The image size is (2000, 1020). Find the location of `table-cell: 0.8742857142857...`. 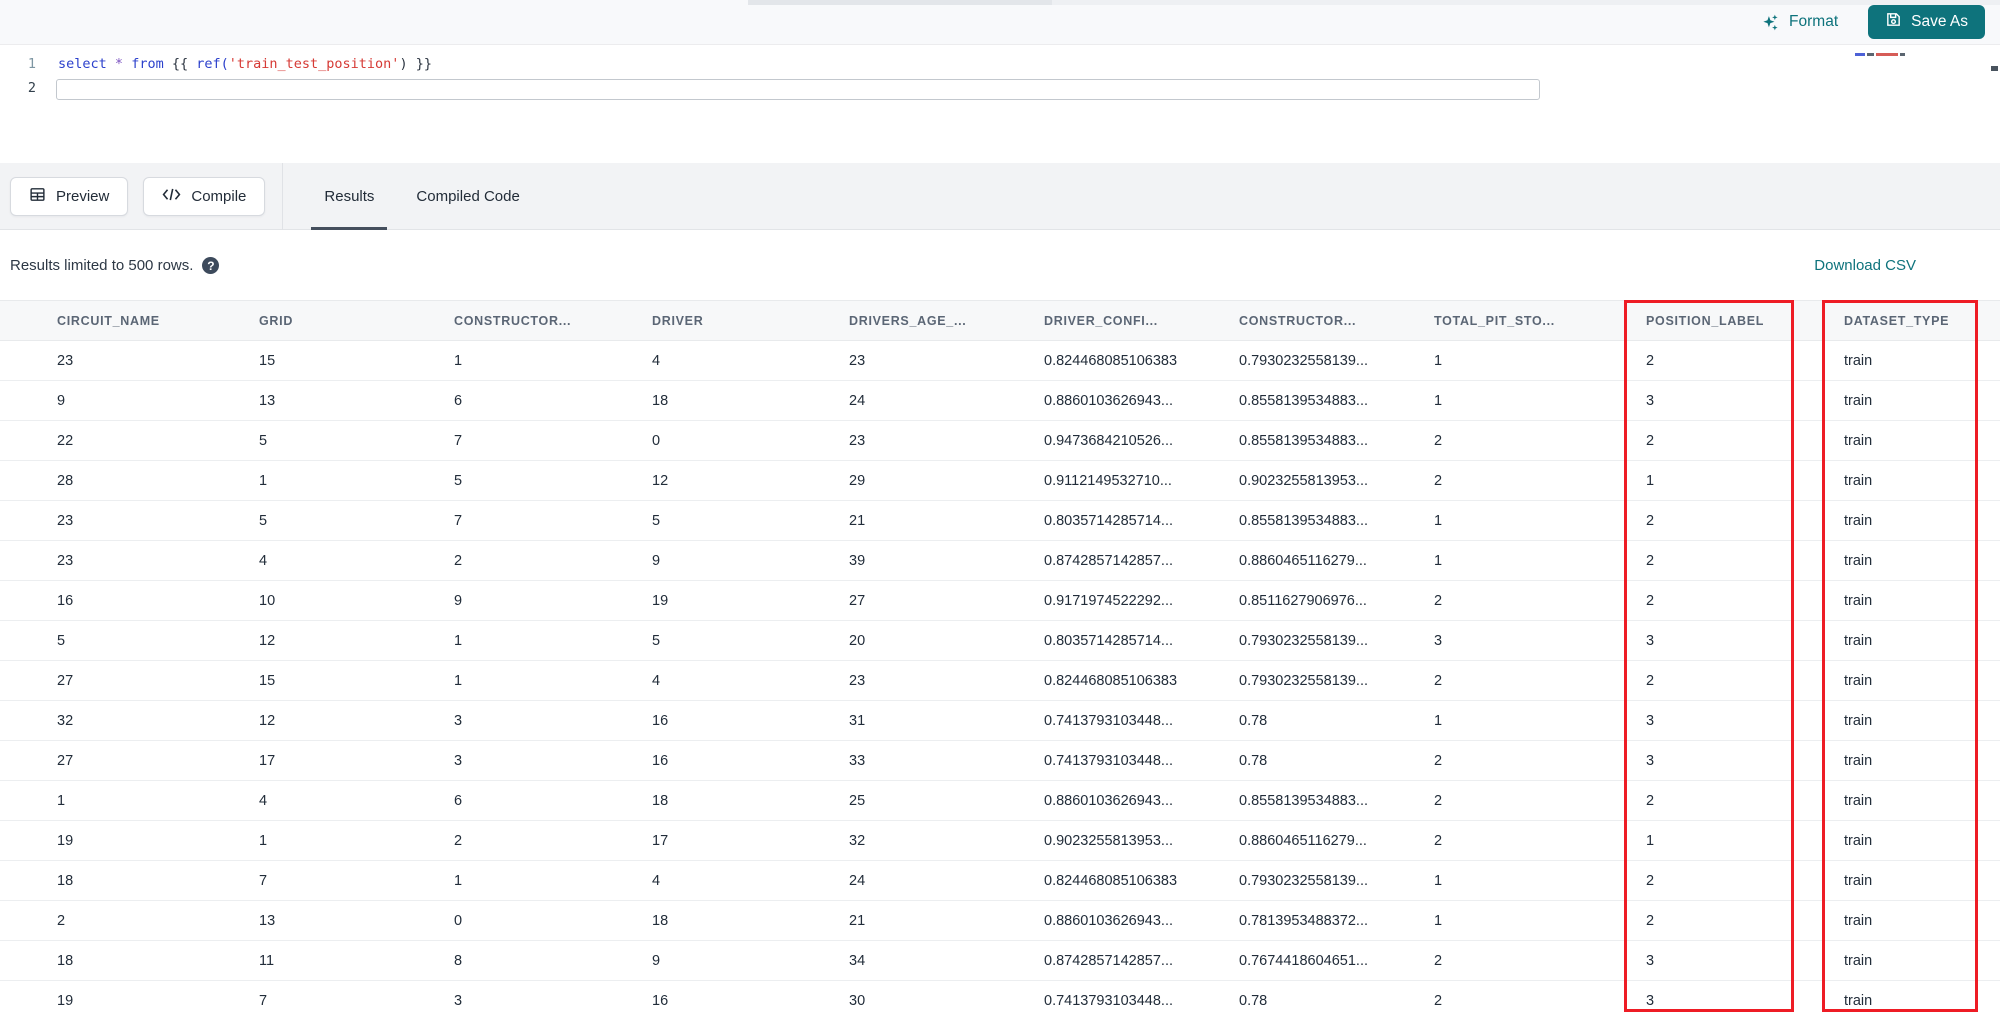

table-cell: 0.8742857142857... is located at coordinates (1084, 560).